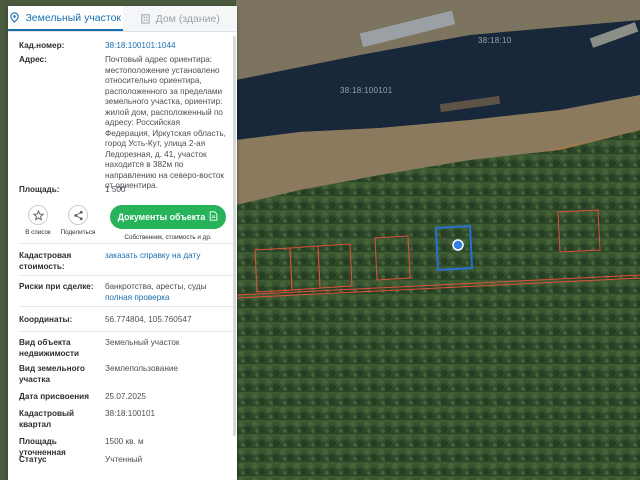 This screenshot has width=640, height=480. I want to click on field-label: Адрес:, so click(33, 59).